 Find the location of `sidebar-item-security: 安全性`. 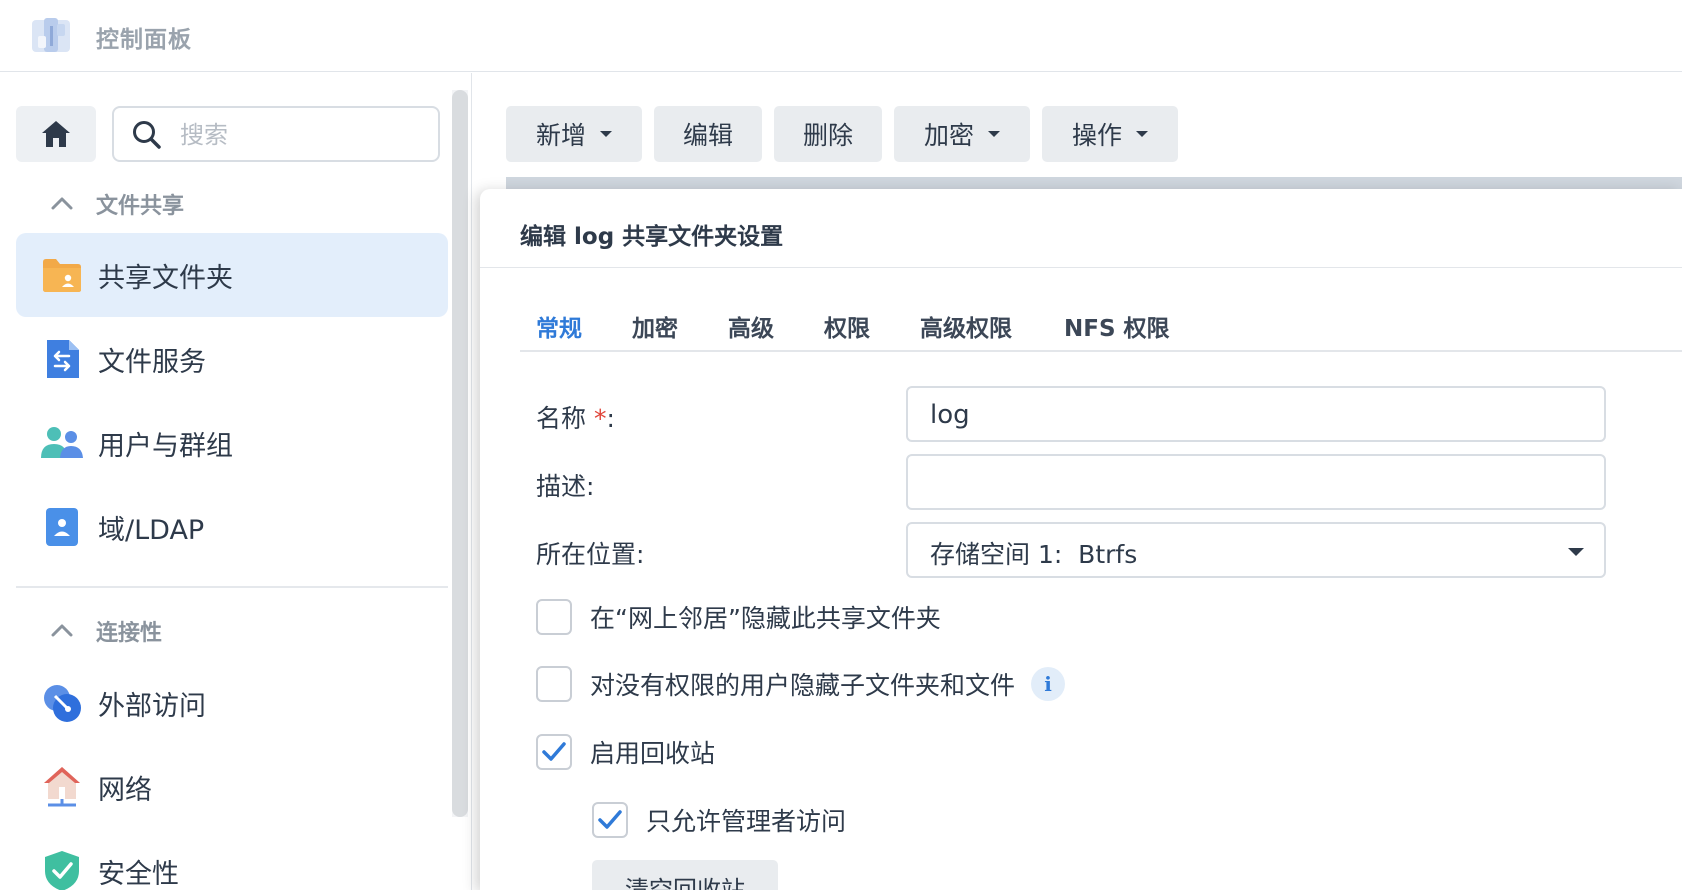

sidebar-item-security: 安全性 is located at coordinates (232, 859).